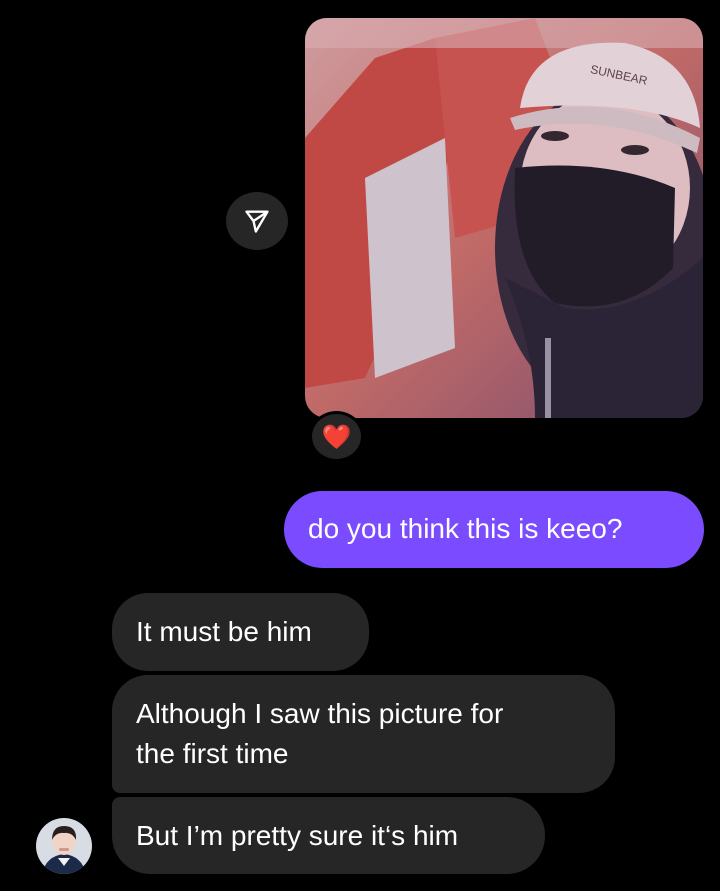  I want to click on message-reaction: ❤️, so click(336, 436).